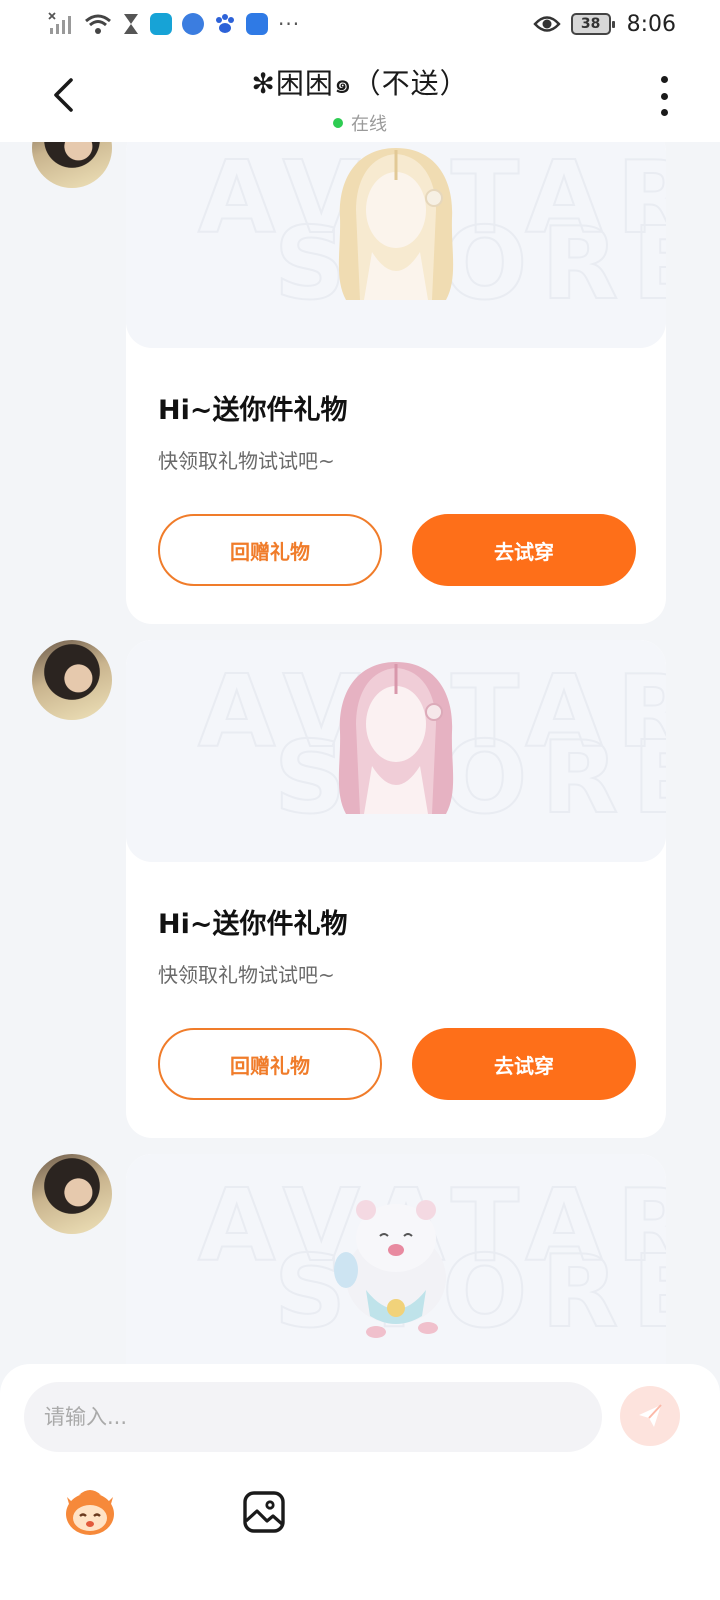  What do you see at coordinates (396, 224) in the screenshot?
I see `blonde-hair-image` at bounding box center [396, 224].